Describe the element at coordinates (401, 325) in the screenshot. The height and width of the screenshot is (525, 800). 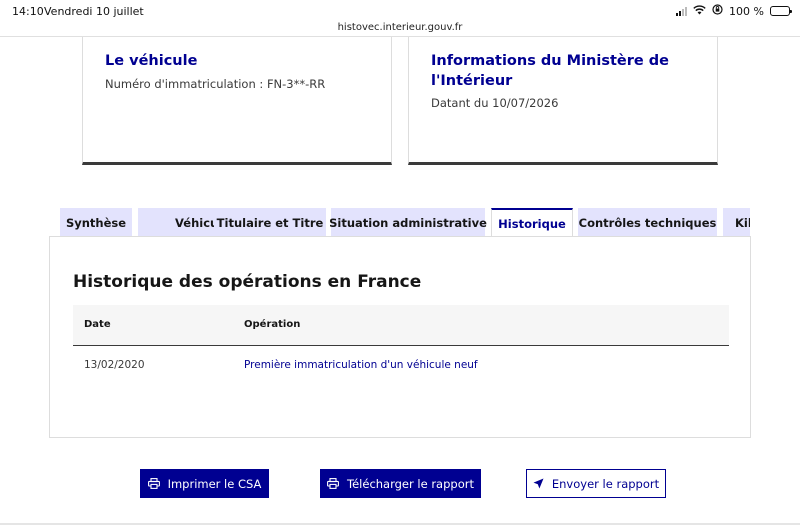
I see `table-header: Date Opération` at that location.